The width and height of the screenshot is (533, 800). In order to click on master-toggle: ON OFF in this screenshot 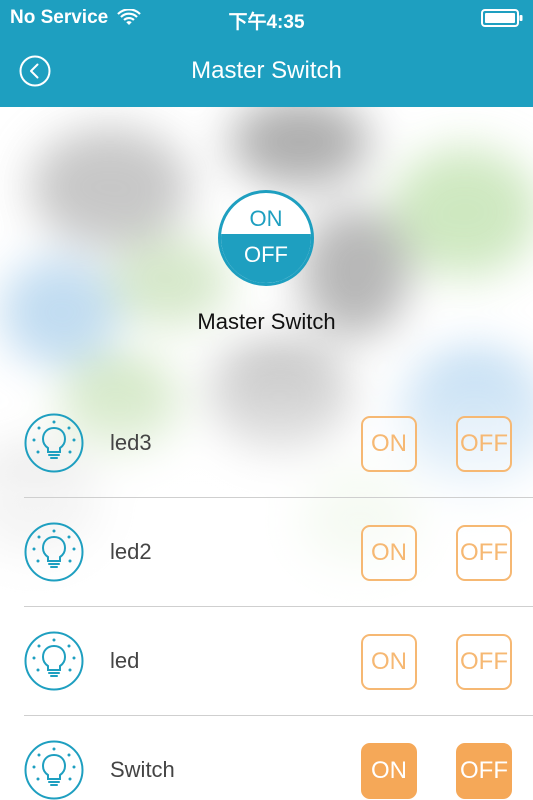, I will do `click(266, 238)`.